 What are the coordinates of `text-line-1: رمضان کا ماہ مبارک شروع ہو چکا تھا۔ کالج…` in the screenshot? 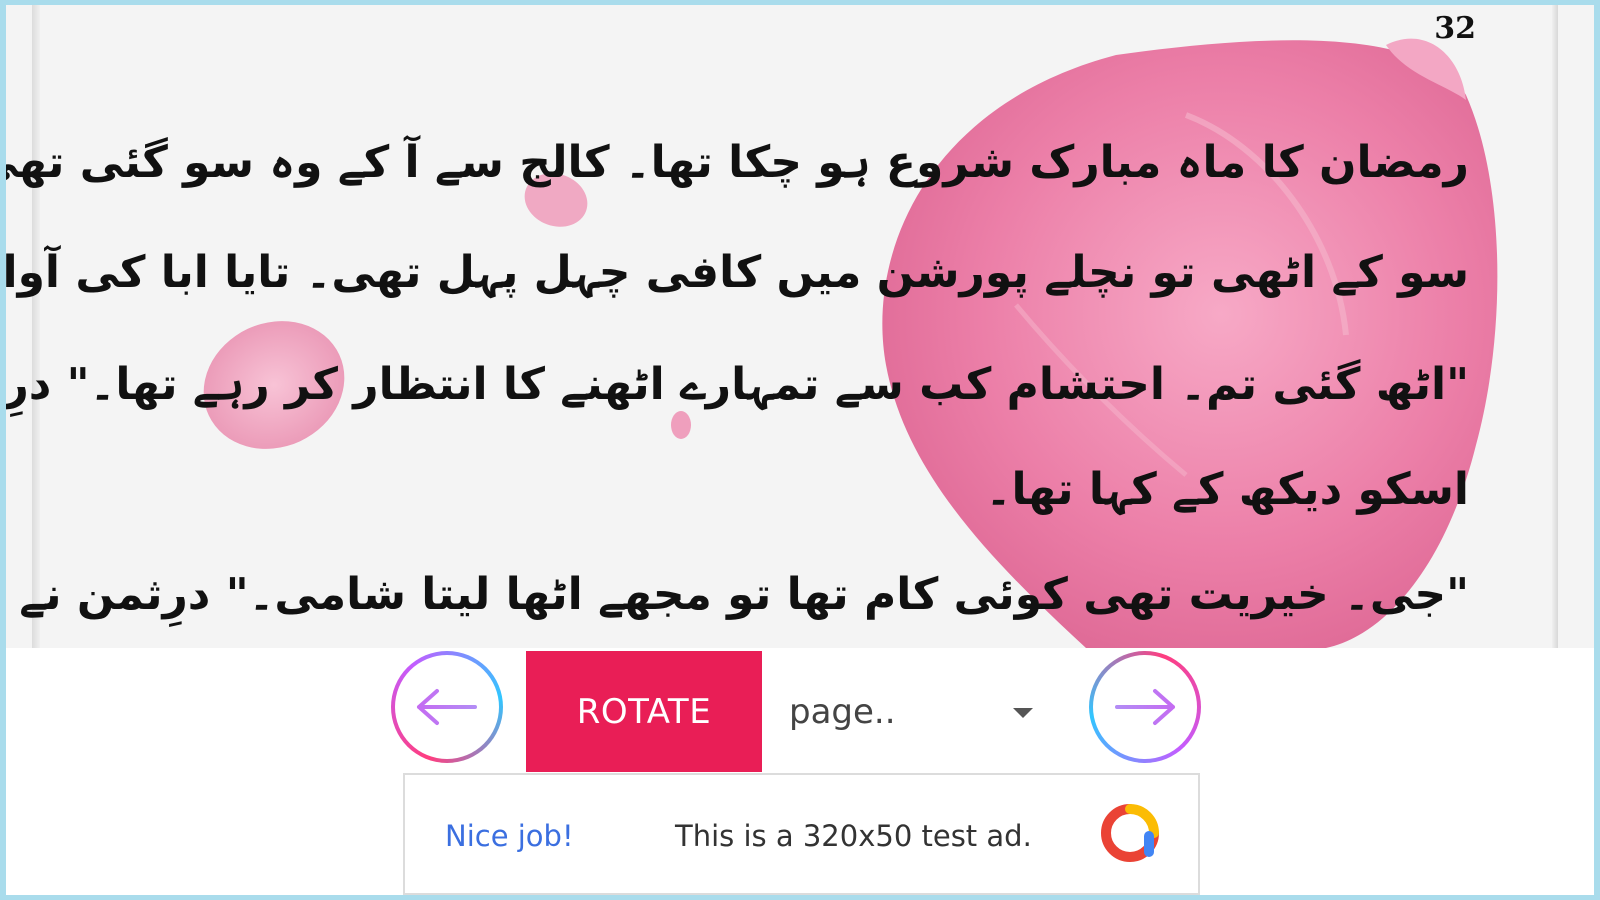 It's located at (737, 162).